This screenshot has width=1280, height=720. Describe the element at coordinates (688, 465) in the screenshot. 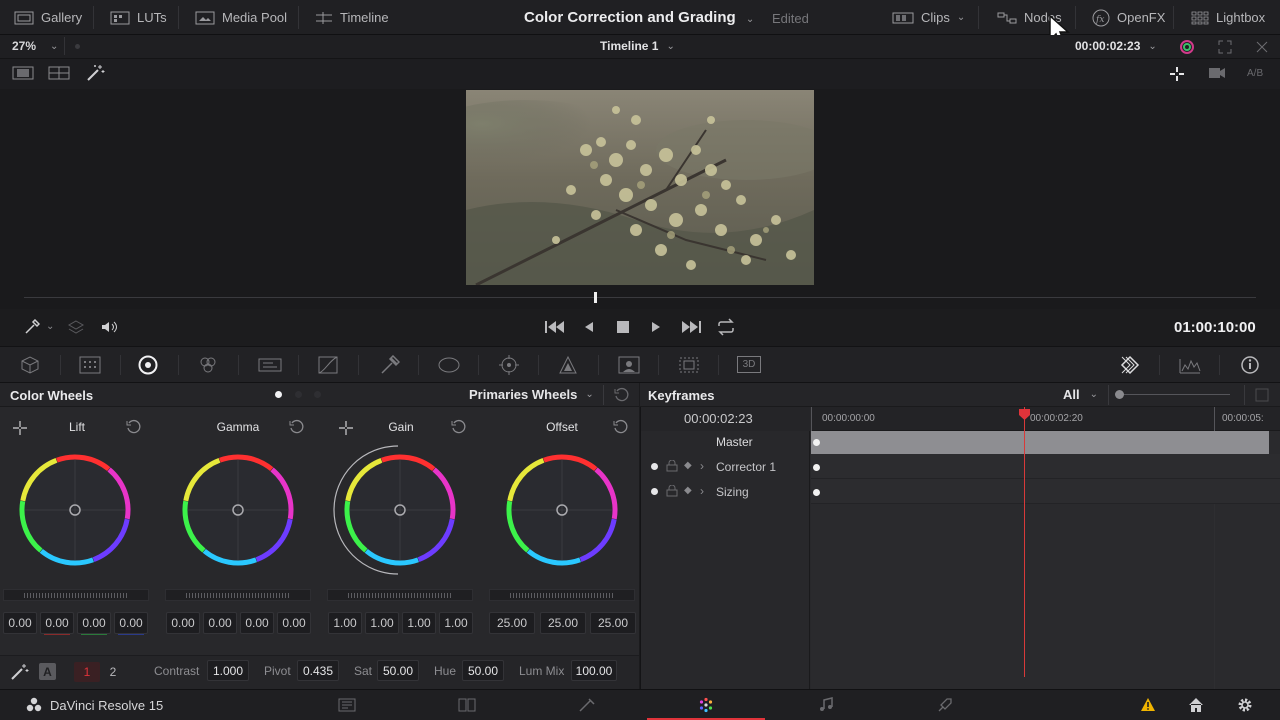

I see `keyframe-diamond-icon: ◆` at that location.